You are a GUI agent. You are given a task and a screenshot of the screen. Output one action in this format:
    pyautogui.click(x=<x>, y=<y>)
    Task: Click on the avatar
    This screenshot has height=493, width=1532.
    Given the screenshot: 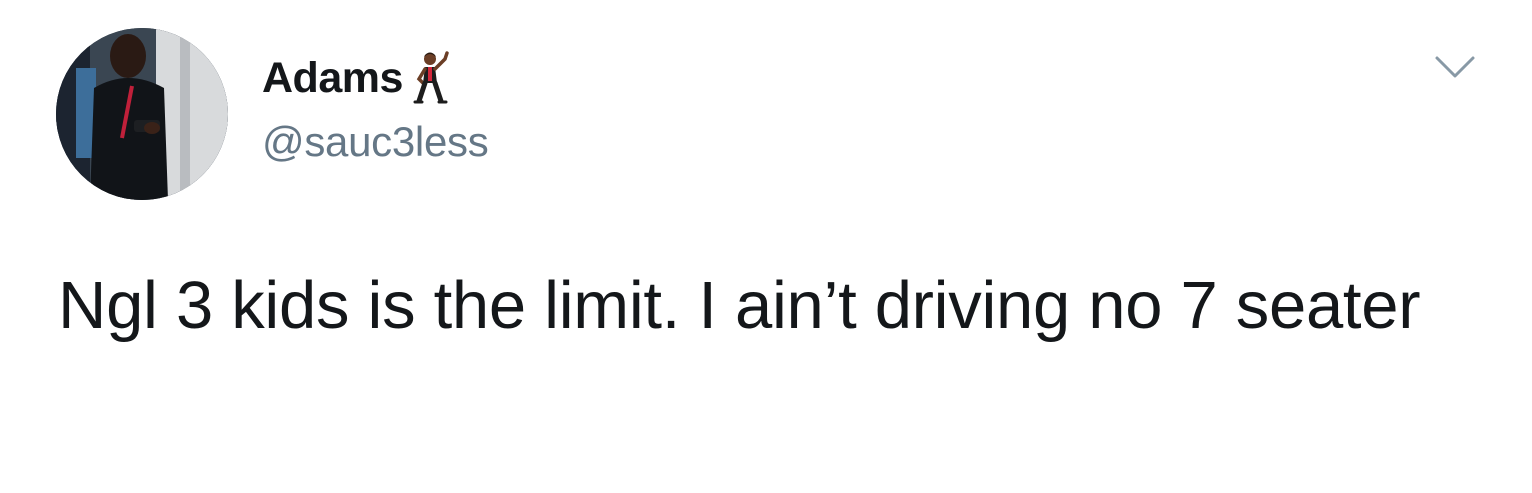 What is the action you would take?
    pyautogui.click(x=142, y=114)
    